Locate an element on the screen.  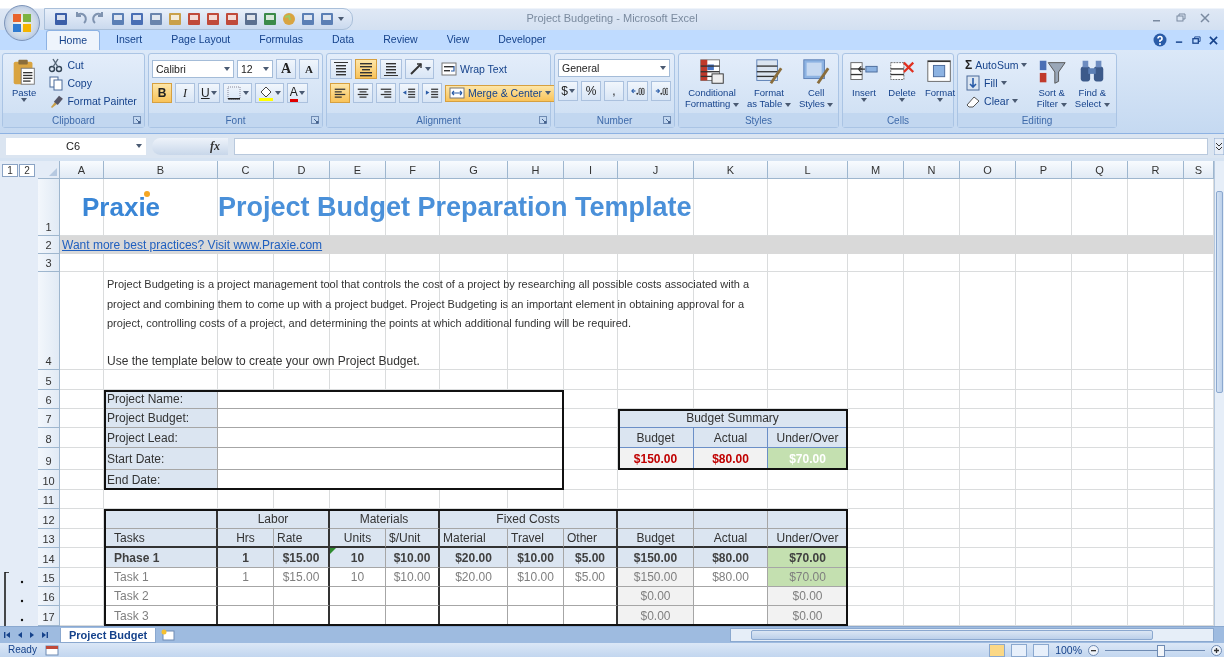
formula-input is located at coordinates (721, 146).